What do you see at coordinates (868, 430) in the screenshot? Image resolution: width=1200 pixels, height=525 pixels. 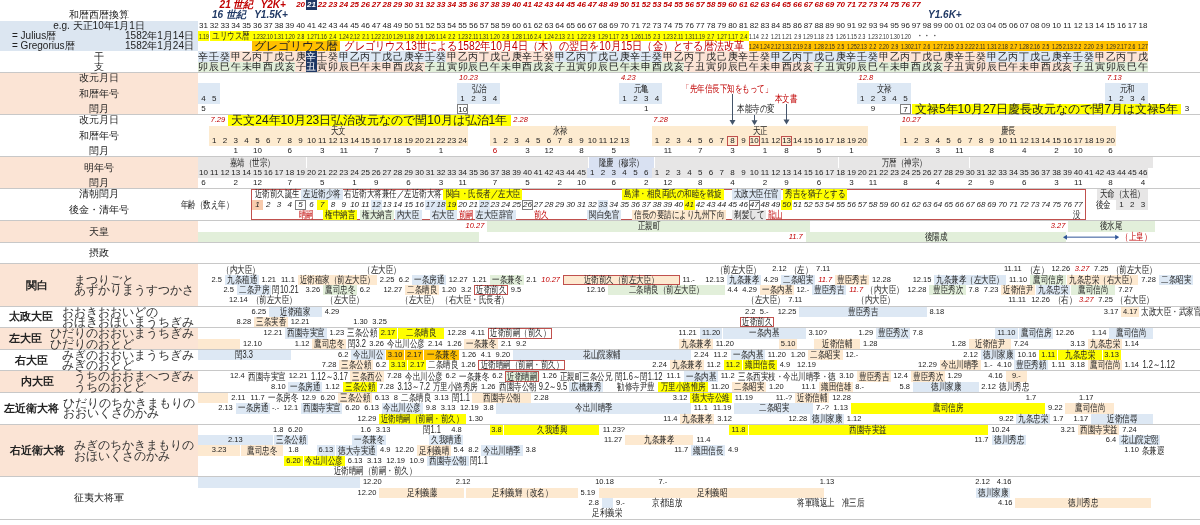 I see `timeline-bar: 西園寺実益` at bounding box center [868, 430].